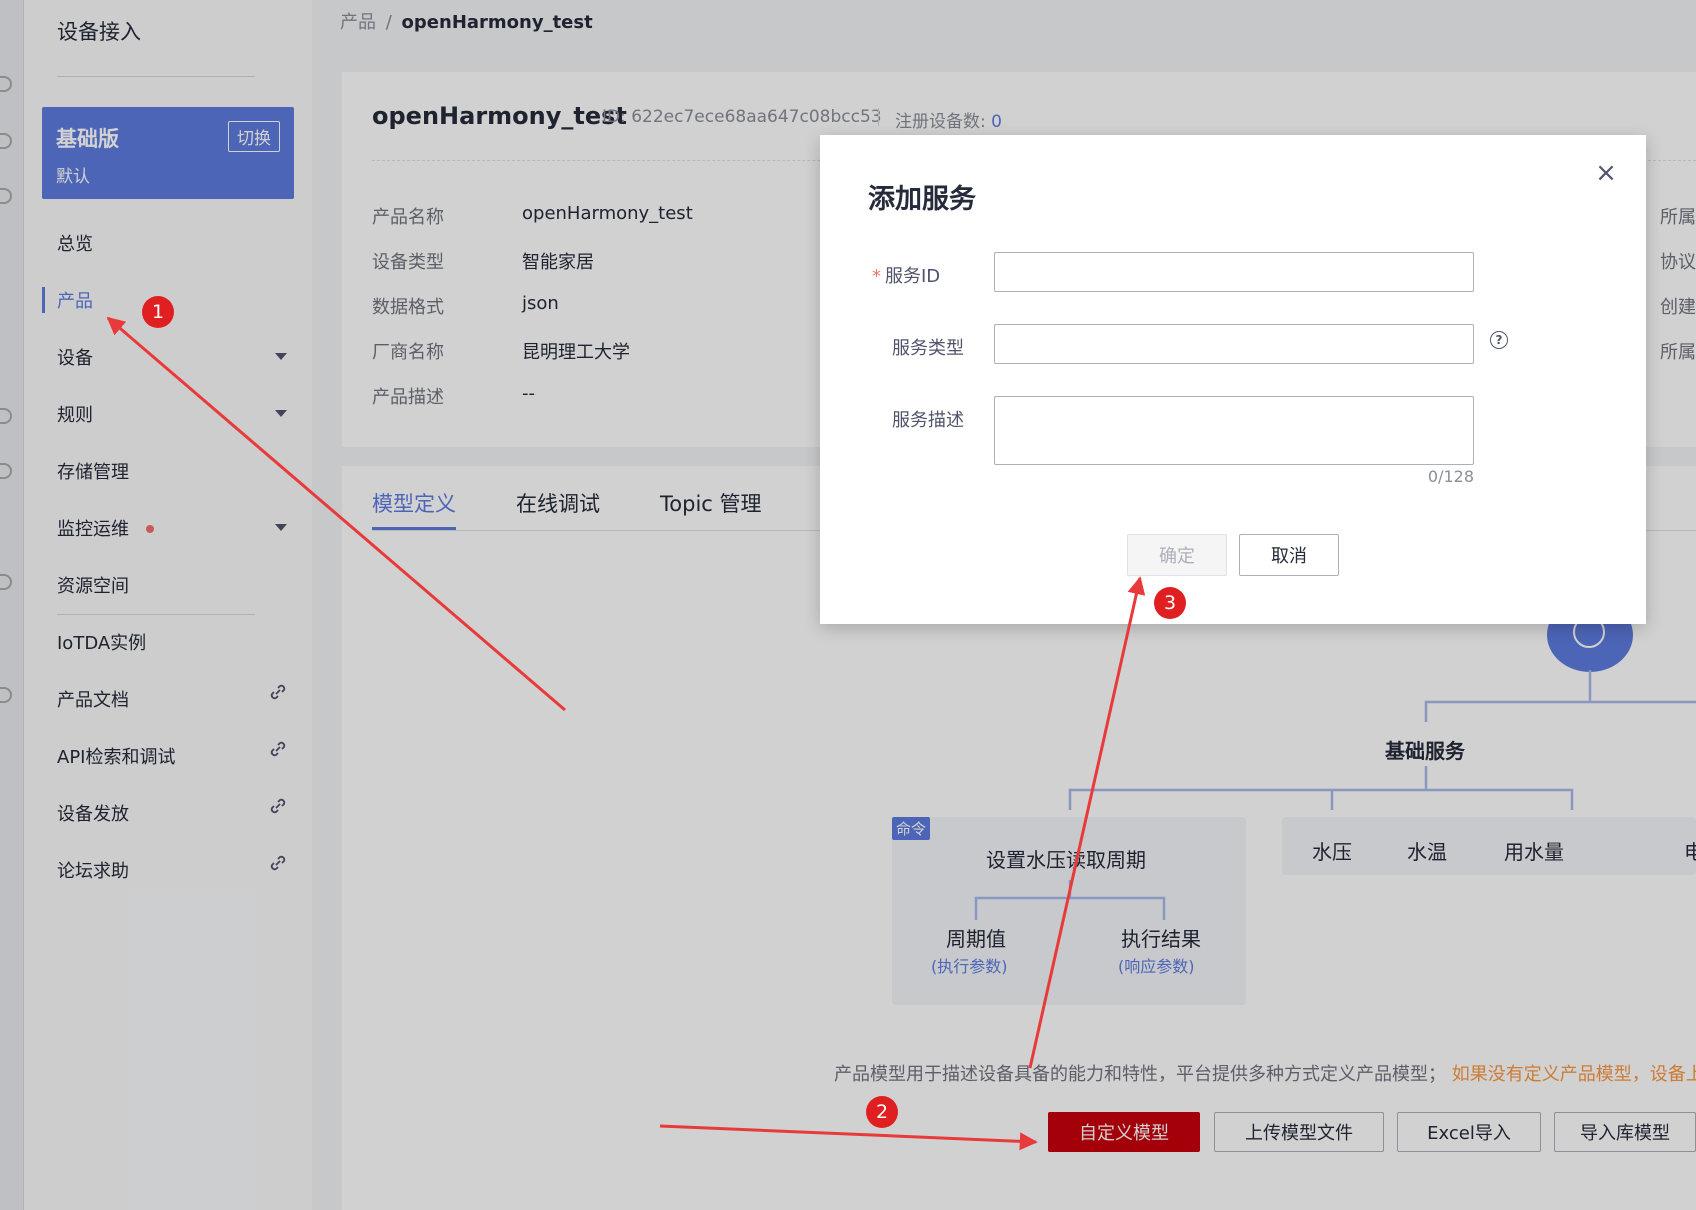  Describe the element at coordinates (158, 312) in the screenshot. I see `annotation-badge-1: 1` at that location.